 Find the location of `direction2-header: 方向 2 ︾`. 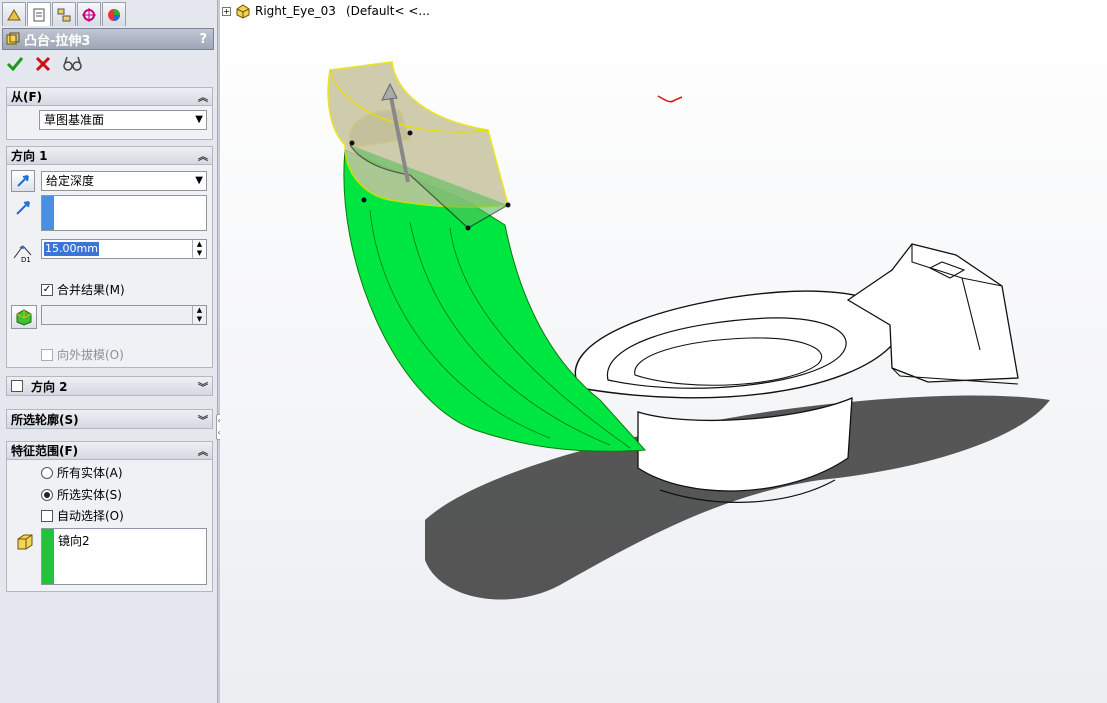

direction2-header: 方向 2 ︾ is located at coordinates (109, 386).